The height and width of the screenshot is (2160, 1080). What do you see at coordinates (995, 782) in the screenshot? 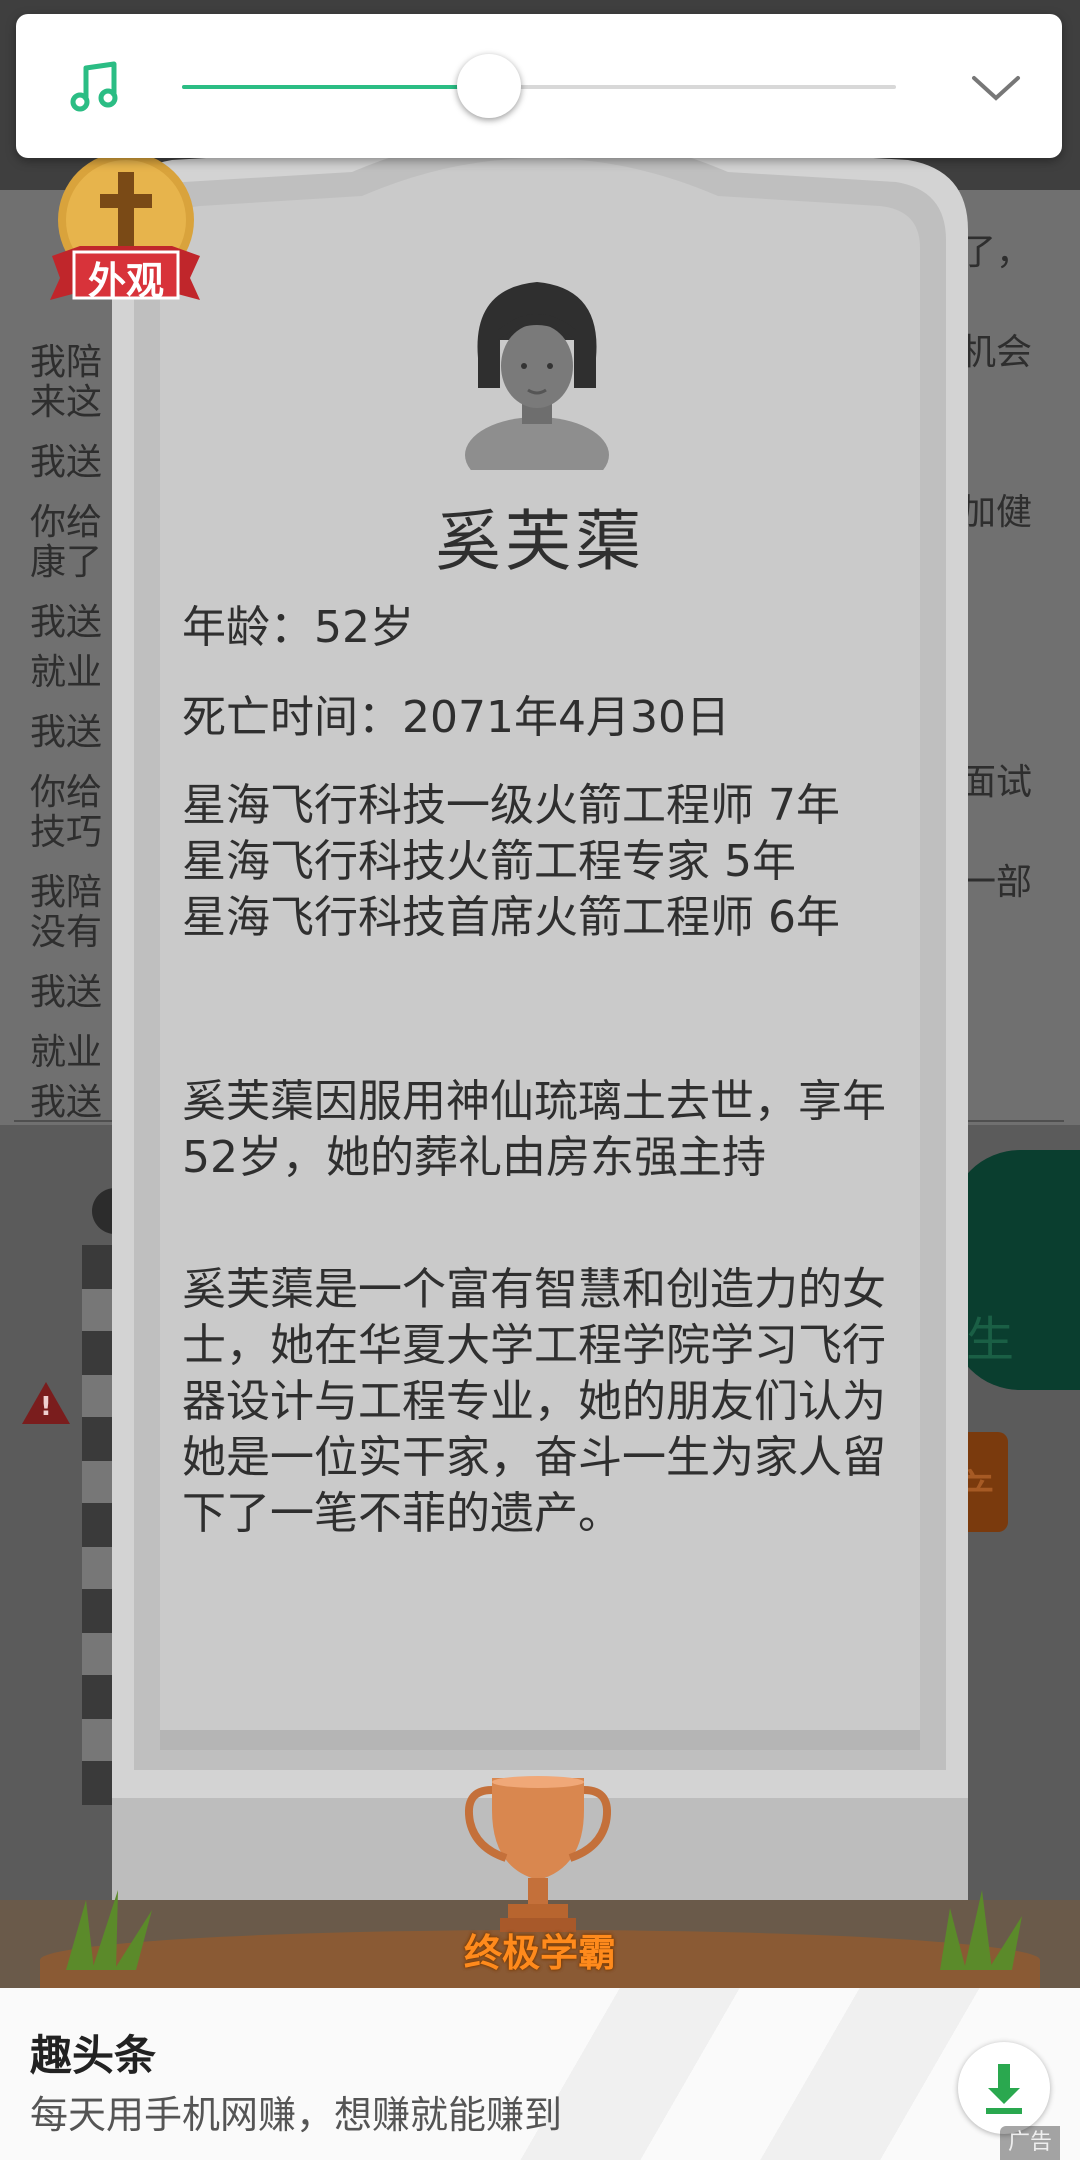
I see `background-log-fragment: 面试` at bounding box center [995, 782].